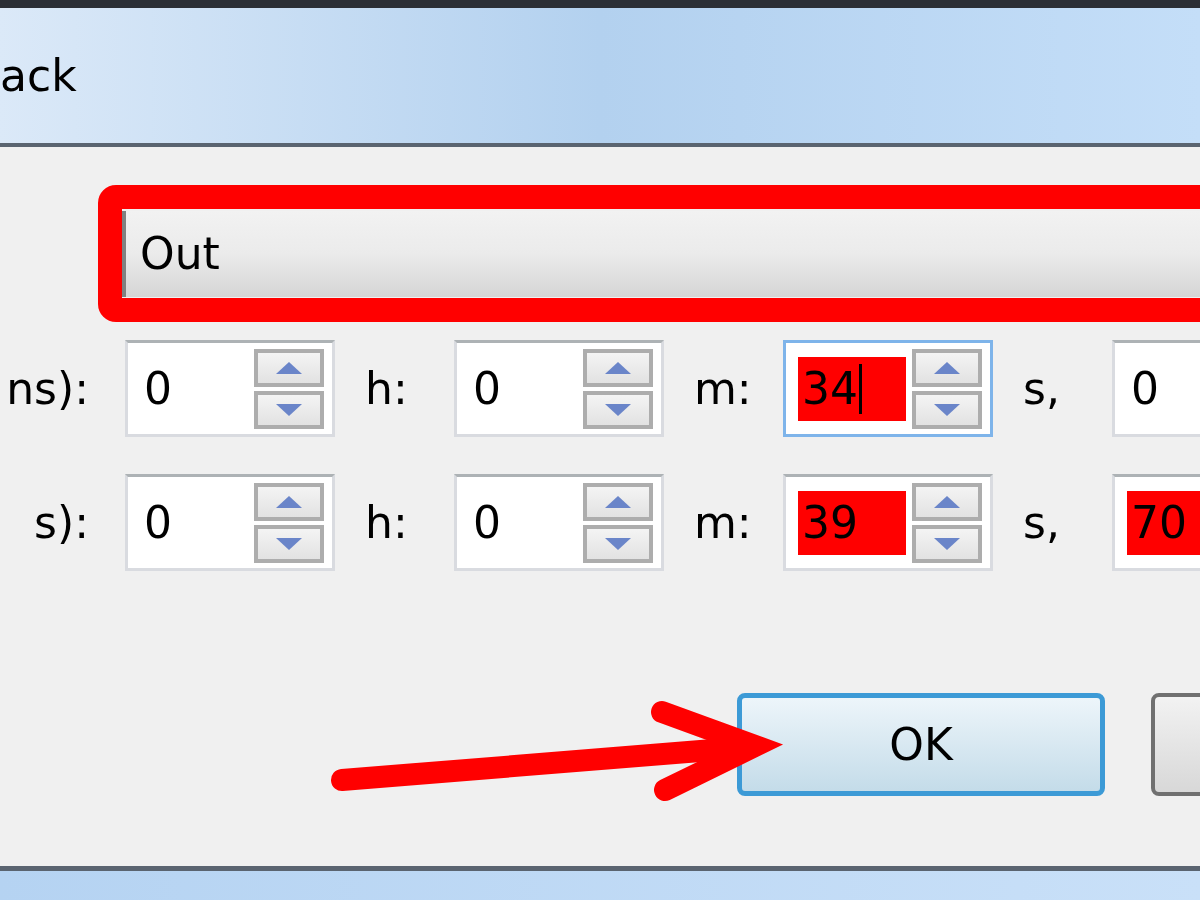 Image resolution: width=1200 pixels, height=900 pixels. I want to click on window-title: ack, so click(38, 75).